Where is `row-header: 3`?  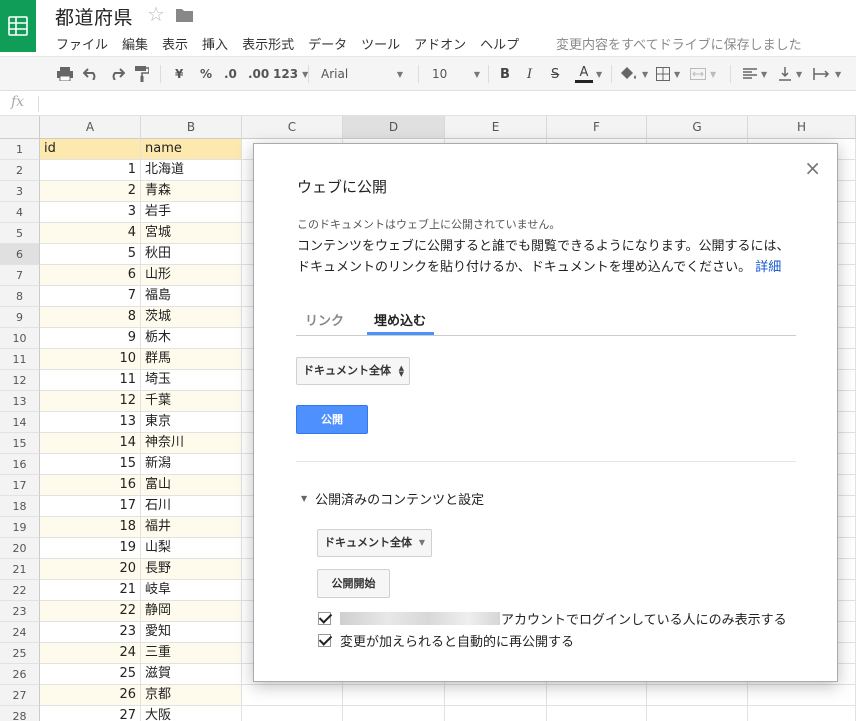
row-header: 3 is located at coordinates (20, 191).